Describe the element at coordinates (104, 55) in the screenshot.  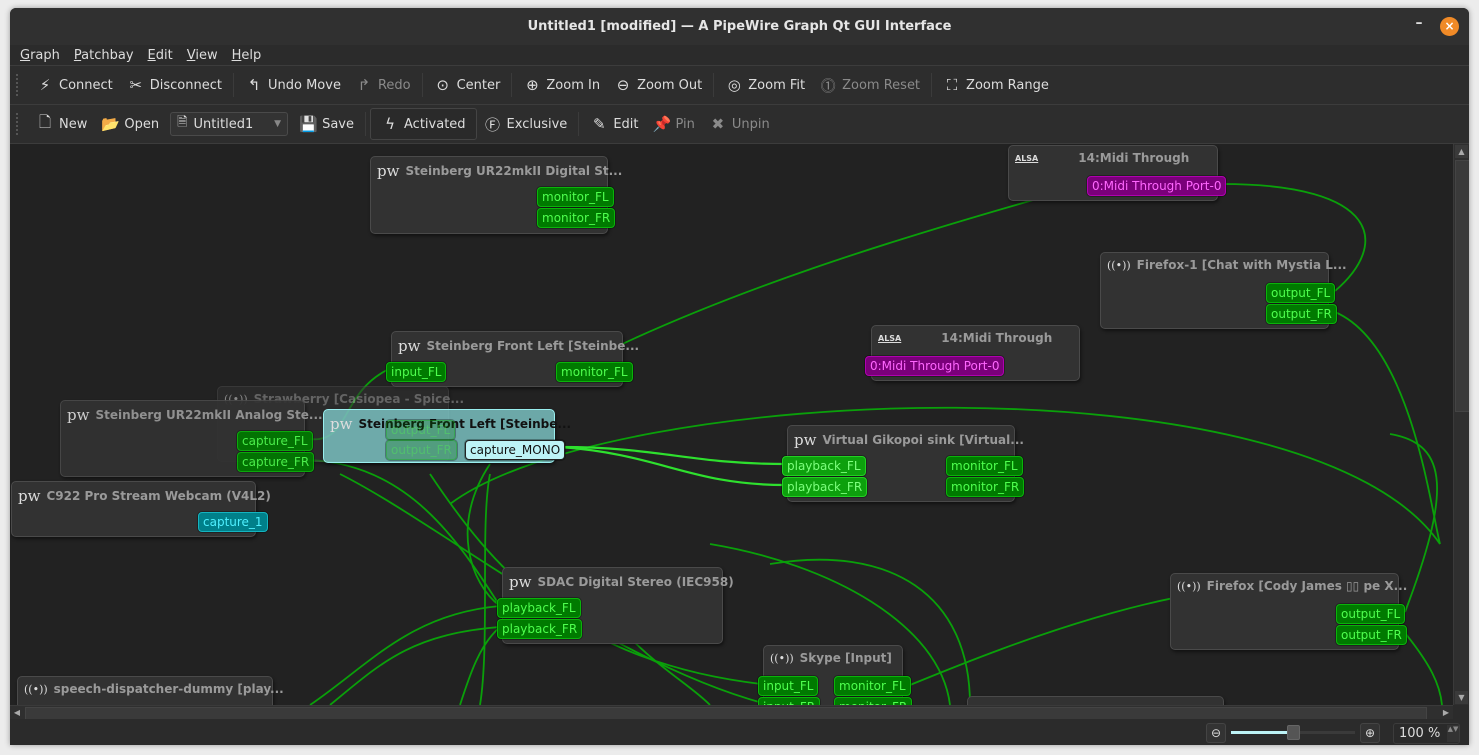
I see `menu-patchbay: Patchbay` at that location.